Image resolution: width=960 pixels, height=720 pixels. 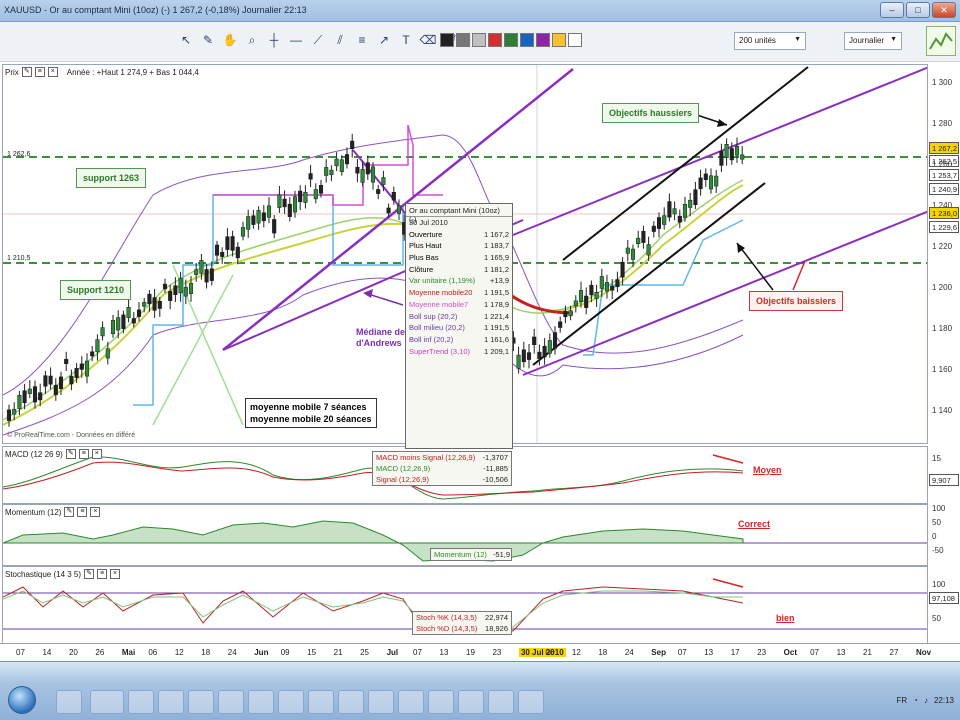 What do you see at coordinates (685, 163) in the screenshot?
I see `black-channel-upper` at bounding box center [685, 163].